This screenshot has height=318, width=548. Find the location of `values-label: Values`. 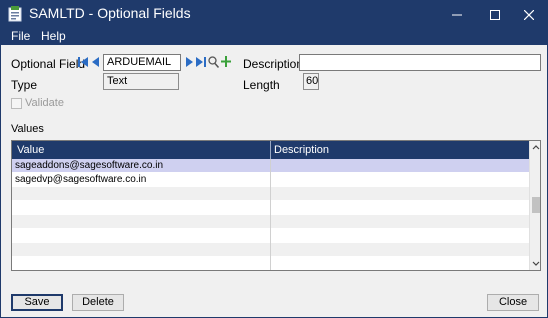

values-label: Values is located at coordinates (27, 129).